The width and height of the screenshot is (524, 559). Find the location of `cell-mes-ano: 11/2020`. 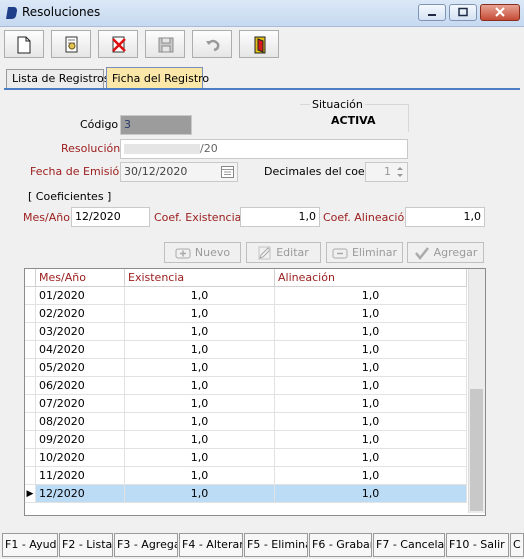

cell-mes-ano: 11/2020 is located at coordinates (80, 476).